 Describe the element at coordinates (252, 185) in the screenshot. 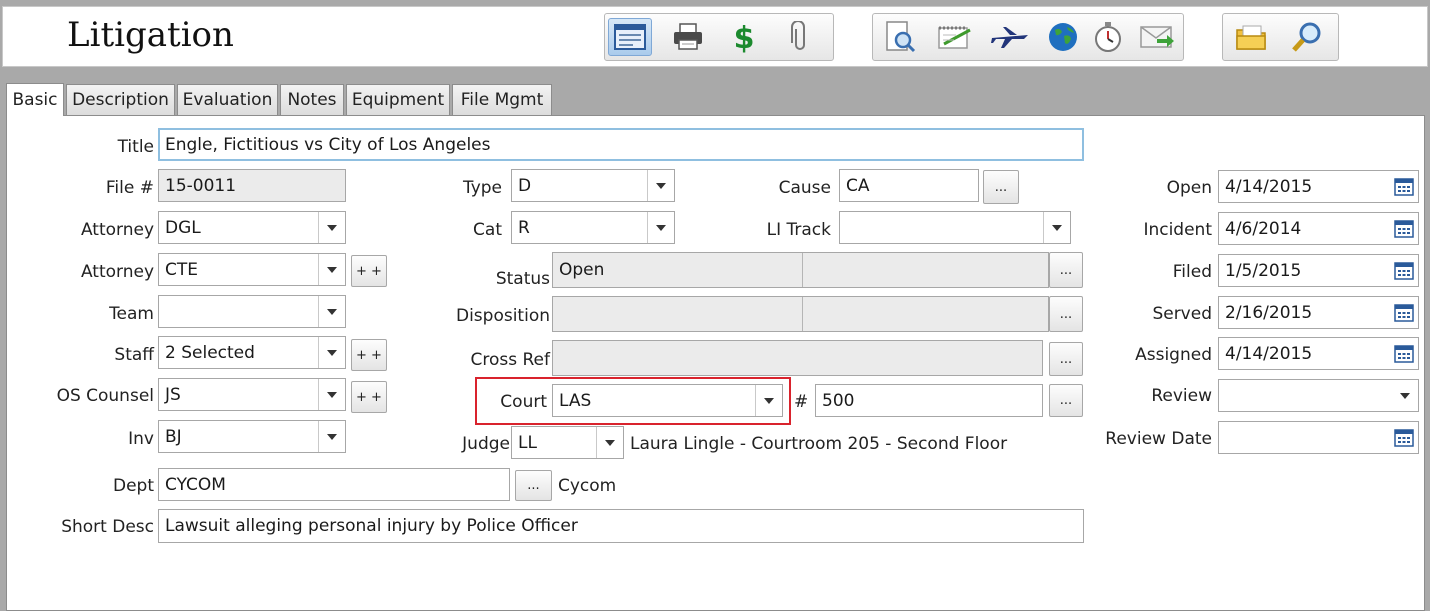

I see `file-number-field: 15-0011` at that location.